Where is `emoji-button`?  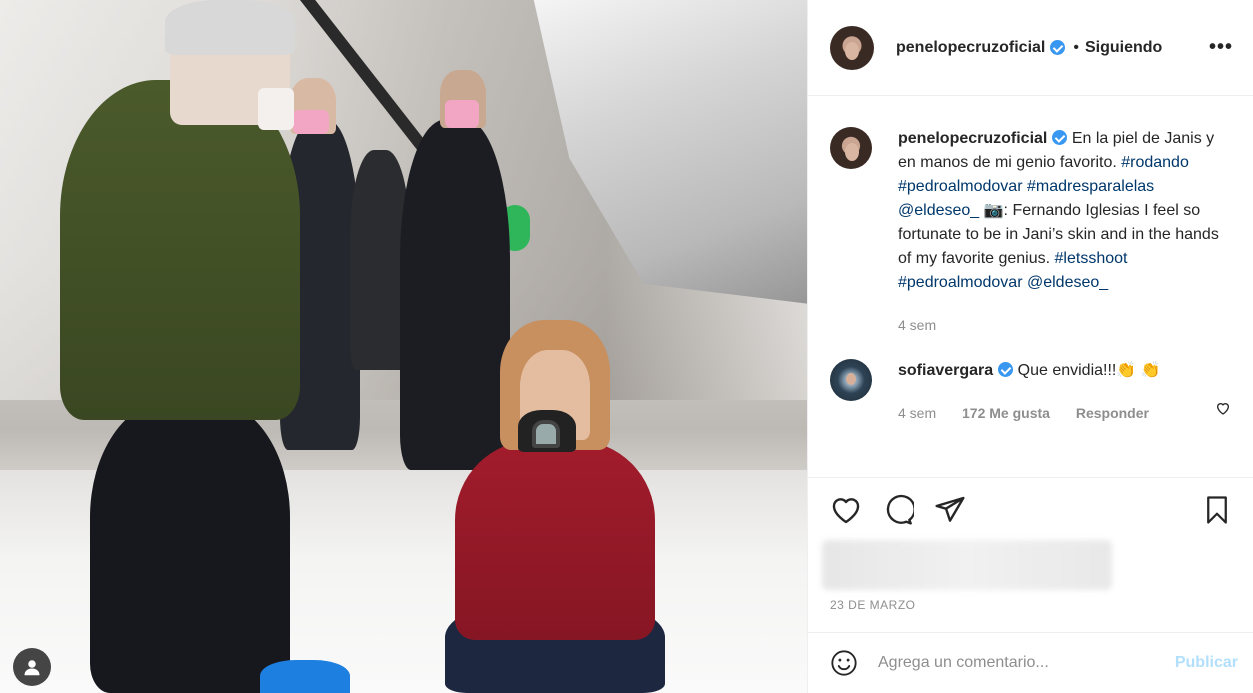
emoji-button is located at coordinates (844, 663).